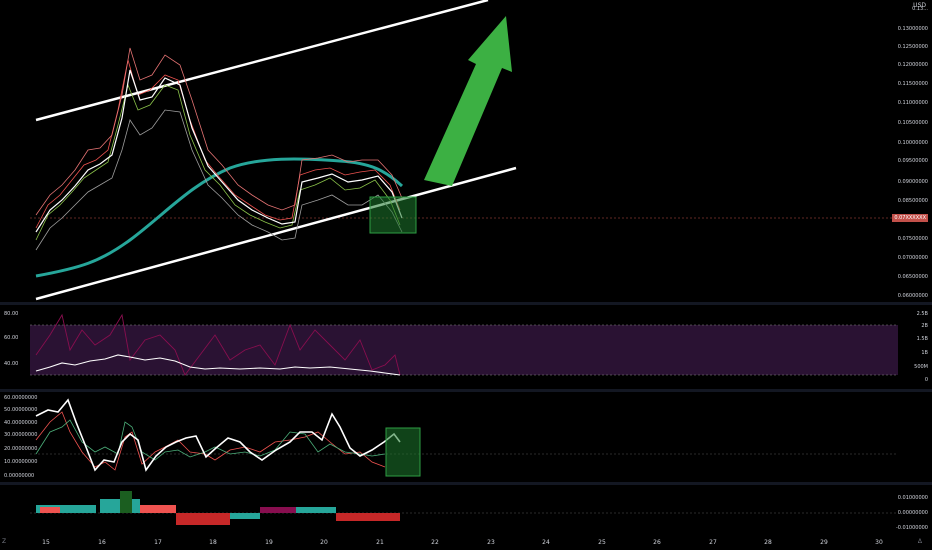 Image resolution: width=932 pixels, height=550 pixels. I want to click on oscillator-tick: 10.00000000, so click(21, 462).